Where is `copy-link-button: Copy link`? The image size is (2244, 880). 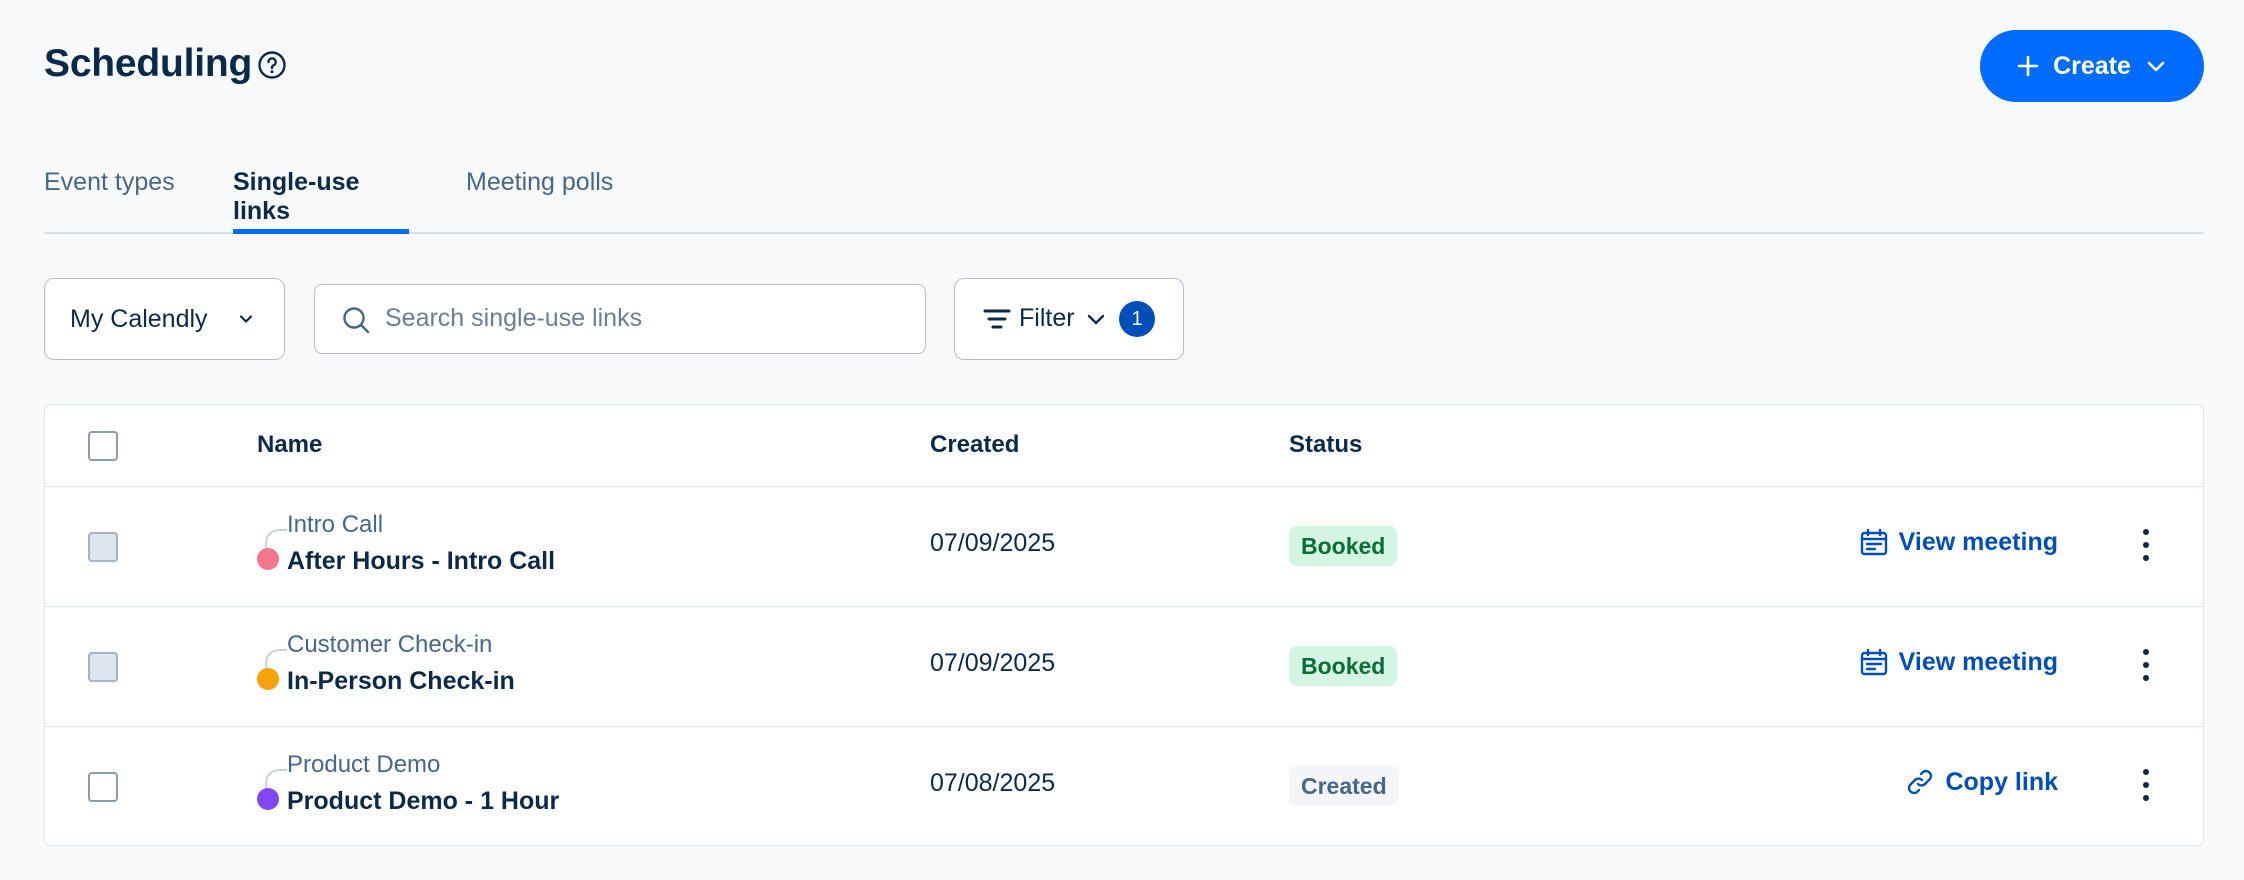
copy-link-button: Copy link is located at coordinates (1981, 782).